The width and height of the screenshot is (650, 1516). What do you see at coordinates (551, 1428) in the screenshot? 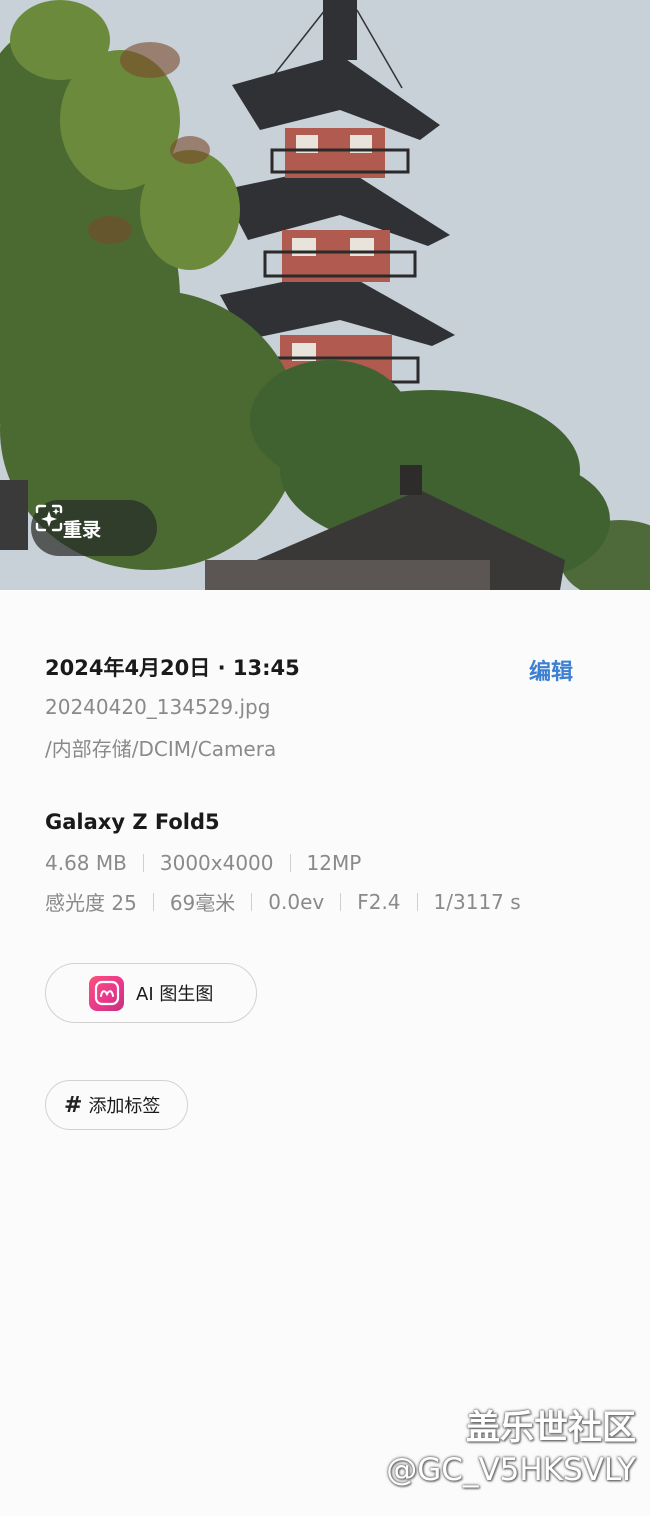
I see `watermark-community: 盖乐世社区` at bounding box center [551, 1428].